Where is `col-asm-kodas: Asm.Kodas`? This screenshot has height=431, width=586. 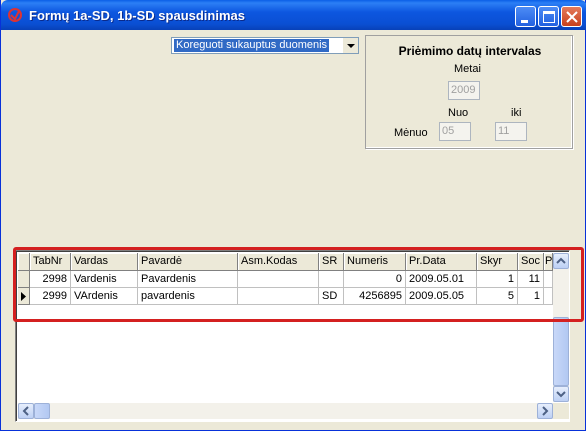
col-asm-kodas: Asm.Kodas is located at coordinates (278, 262).